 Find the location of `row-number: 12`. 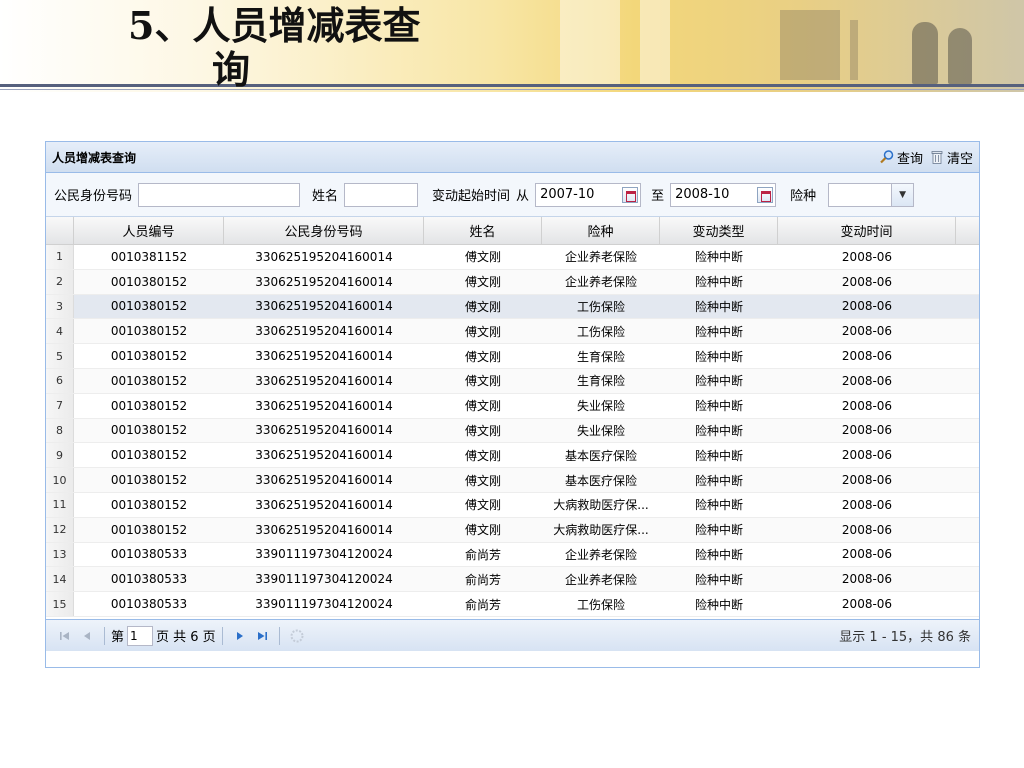

row-number: 12 is located at coordinates (60, 529).